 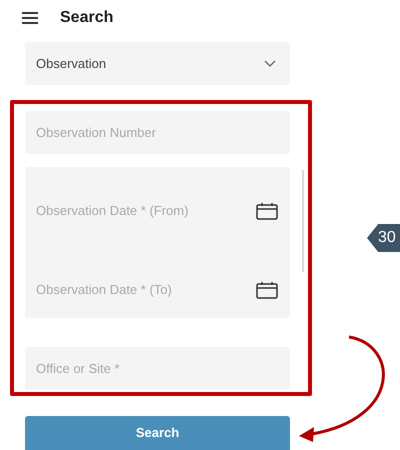 What do you see at coordinates (383, 238) in the screenshot?
I see `callout-badge: 30` at bounding box center [383, 238].